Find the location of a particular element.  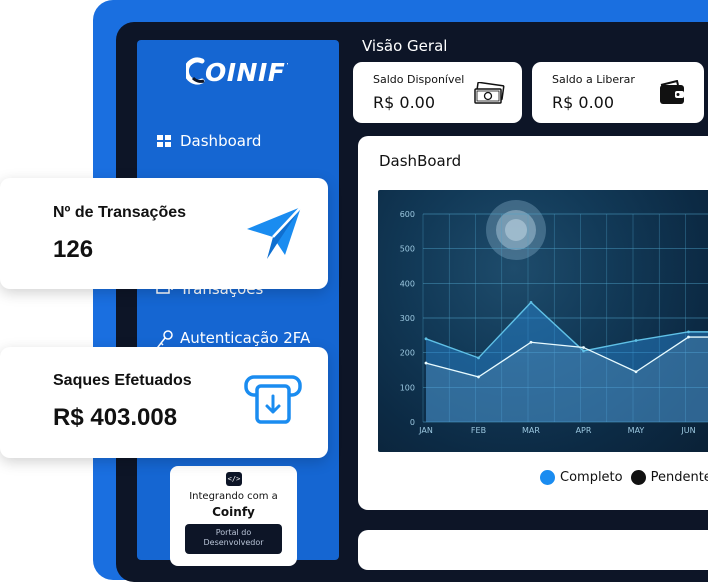

svg-text: OINIFY is located at coordinates (246, 72).